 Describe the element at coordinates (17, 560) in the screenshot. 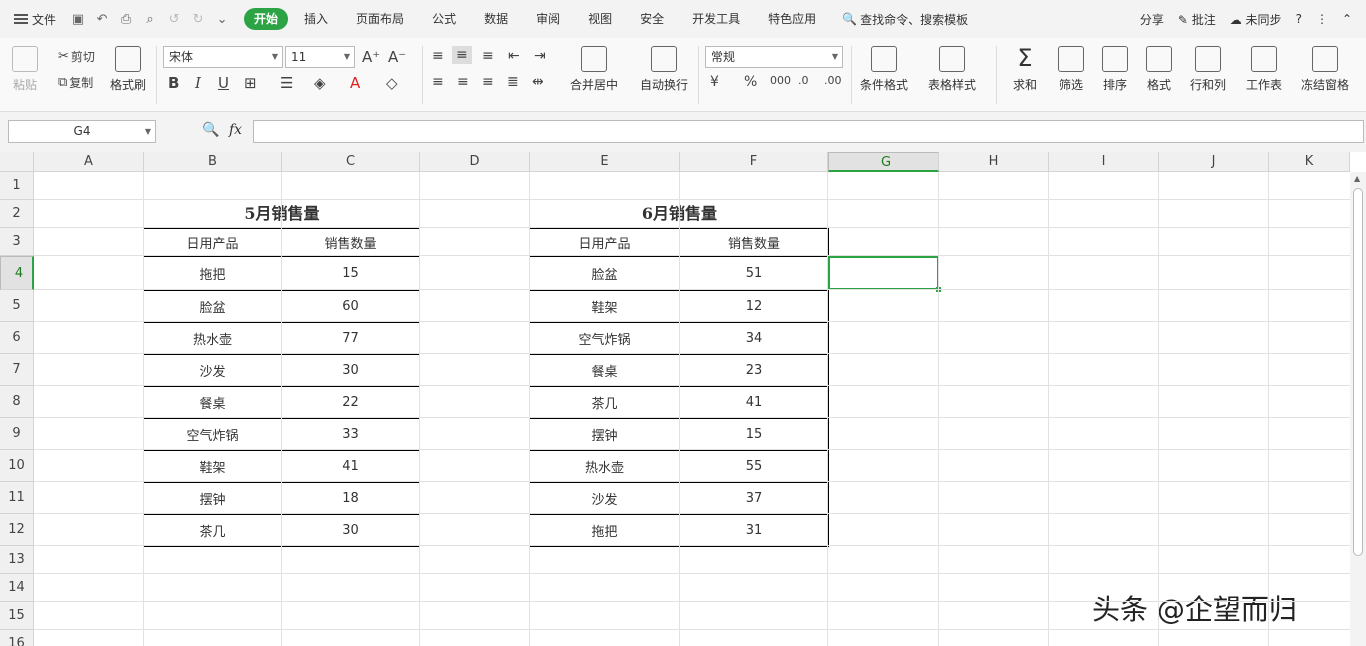

I see `row-header-13: 13` at that location.